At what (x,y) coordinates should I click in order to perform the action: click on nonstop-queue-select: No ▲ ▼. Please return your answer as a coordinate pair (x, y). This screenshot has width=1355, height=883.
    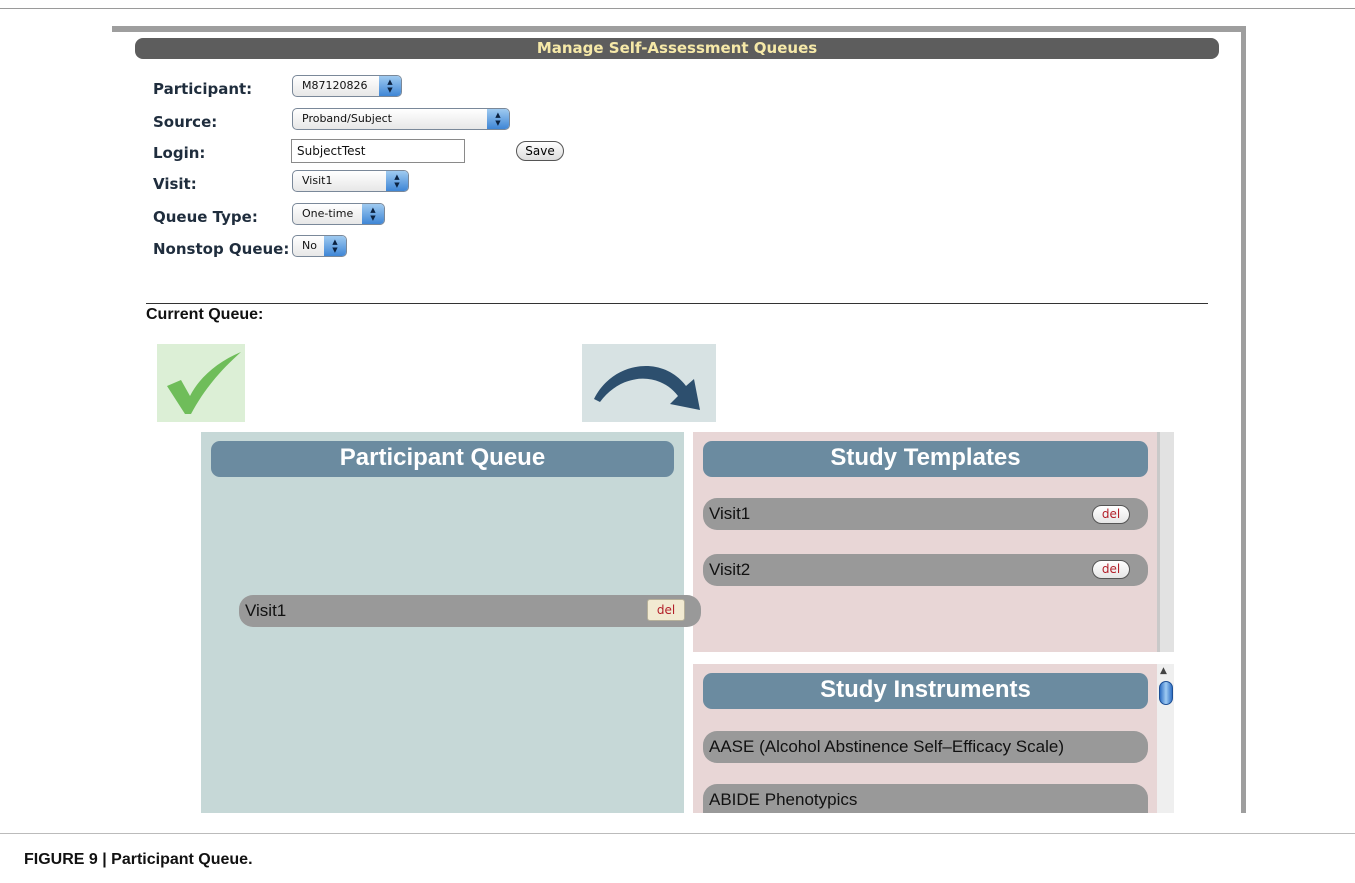
    Looking at the image, I should click on (319, 246).